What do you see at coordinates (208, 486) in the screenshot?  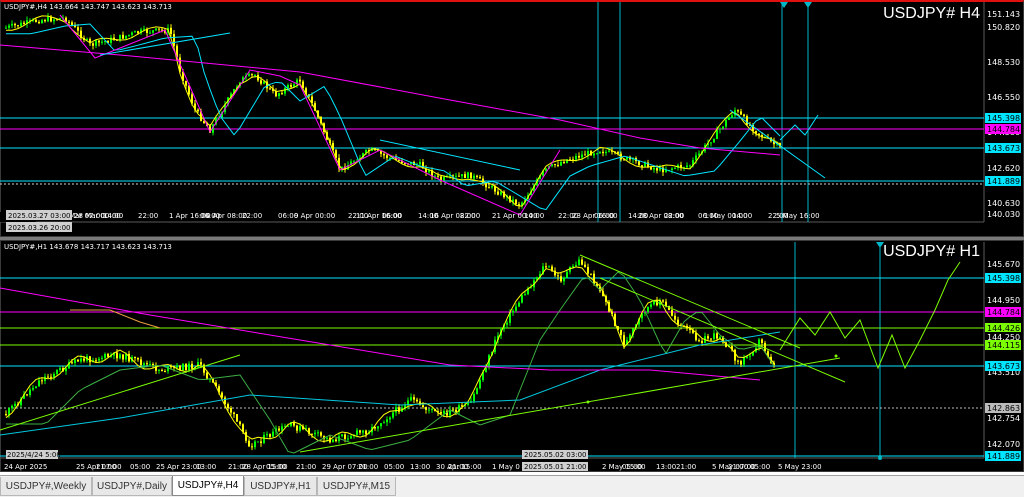 I see `tab-usdjpy-h4: USDJPY#,H4` at bounding box center [208, 486].